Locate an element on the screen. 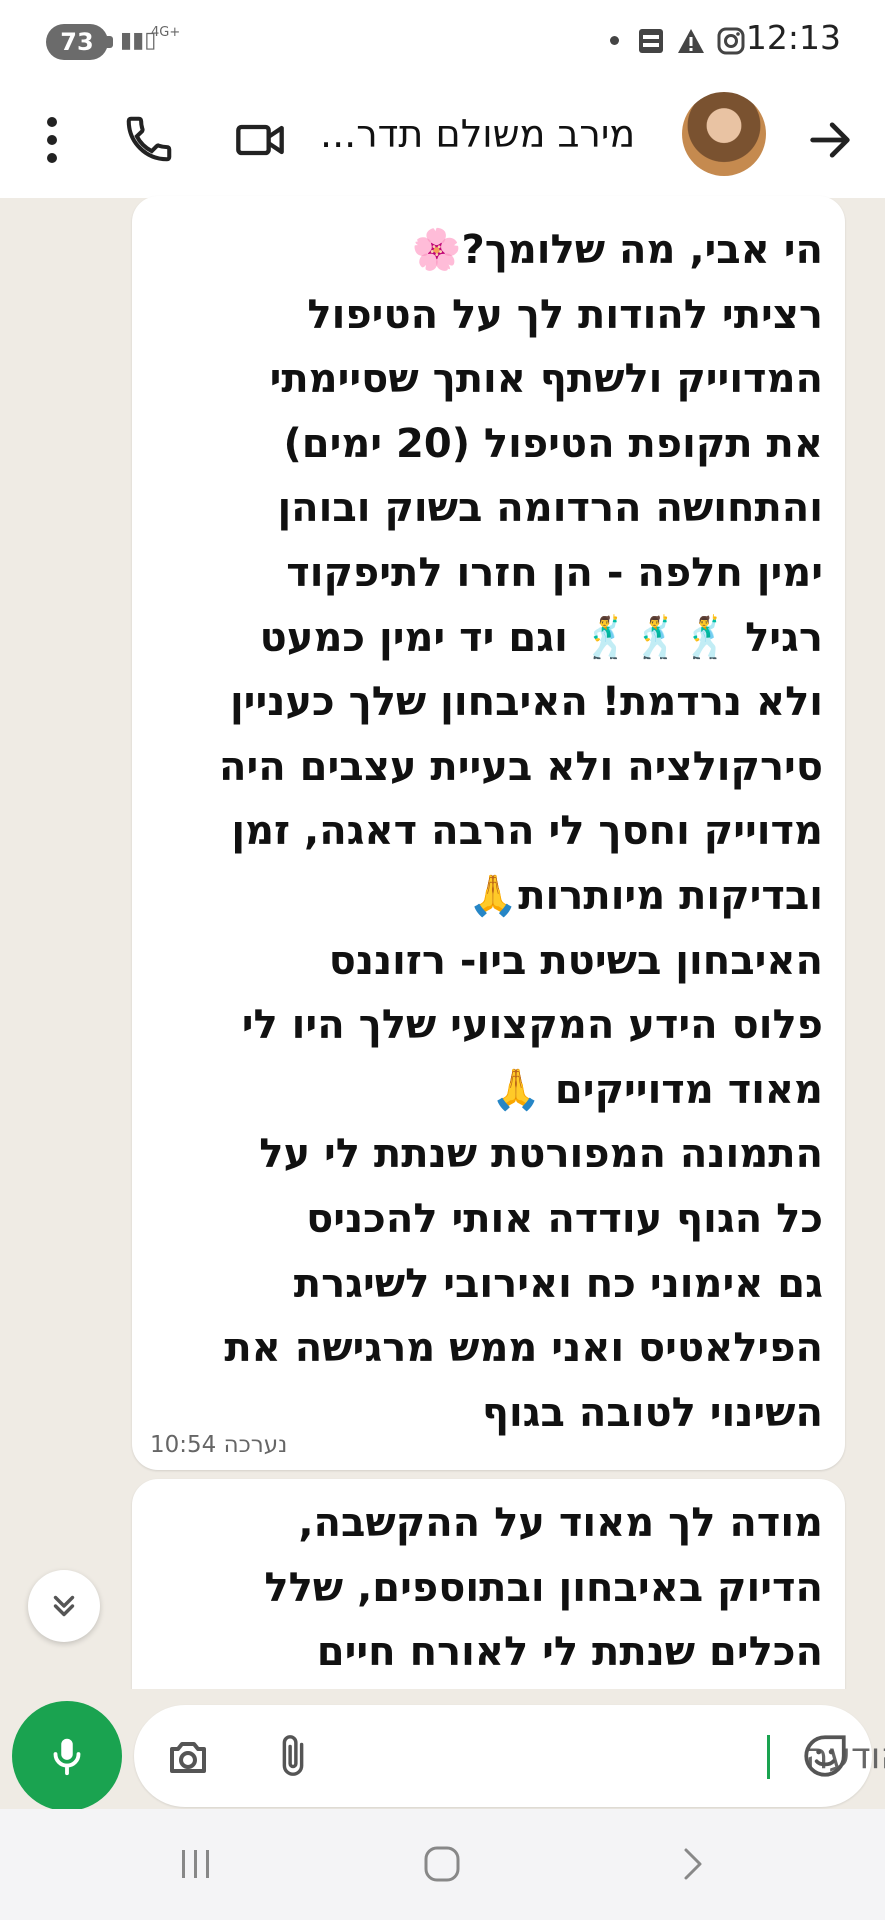  network-type: 4G+ is located at coordinates (166, 32).